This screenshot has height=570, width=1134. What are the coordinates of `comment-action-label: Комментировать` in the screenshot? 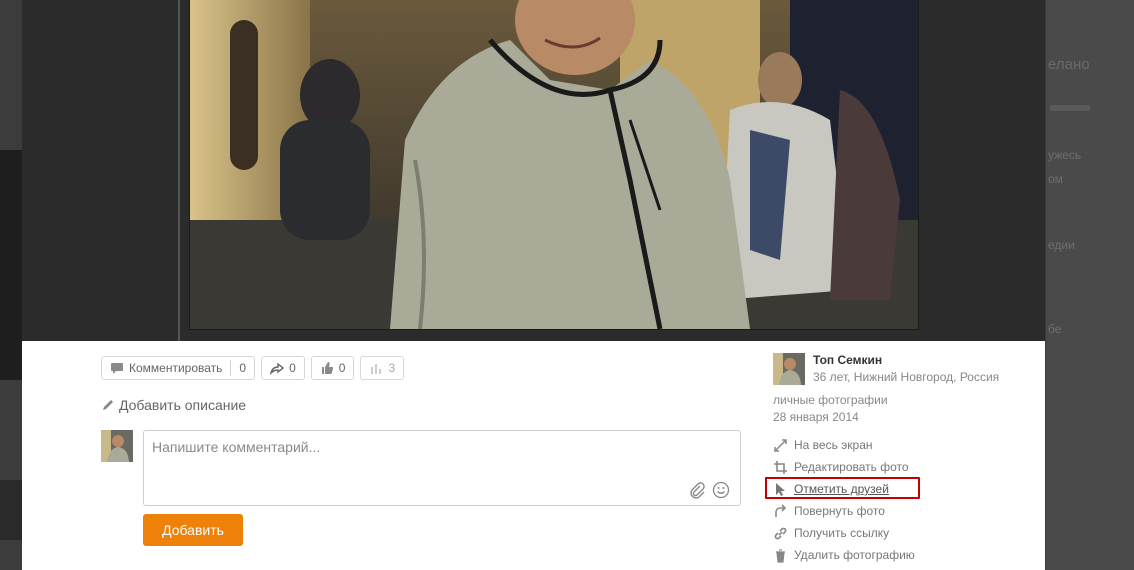 It's located at (176, 368).